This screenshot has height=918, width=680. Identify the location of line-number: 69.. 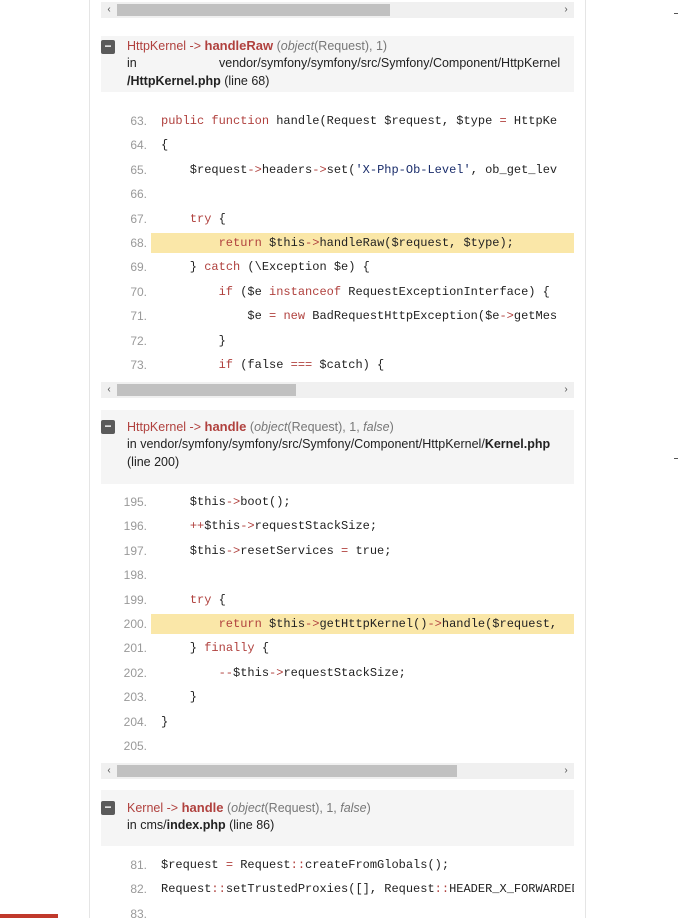
(138, 267).